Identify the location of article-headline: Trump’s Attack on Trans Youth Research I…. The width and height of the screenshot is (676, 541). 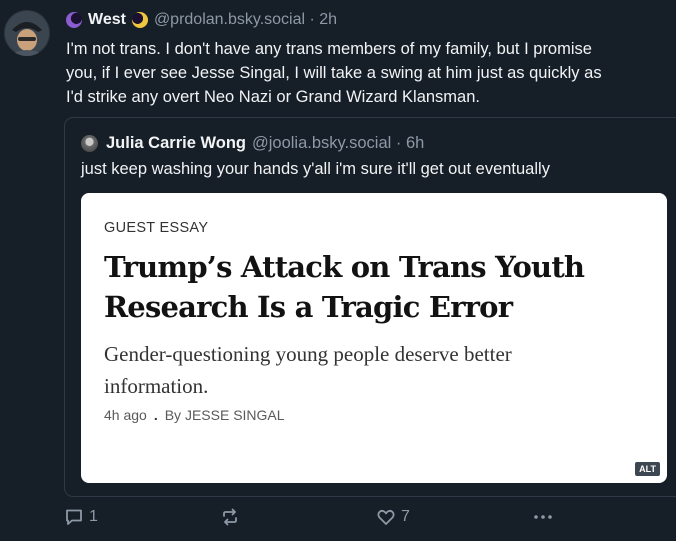
(384, 287).